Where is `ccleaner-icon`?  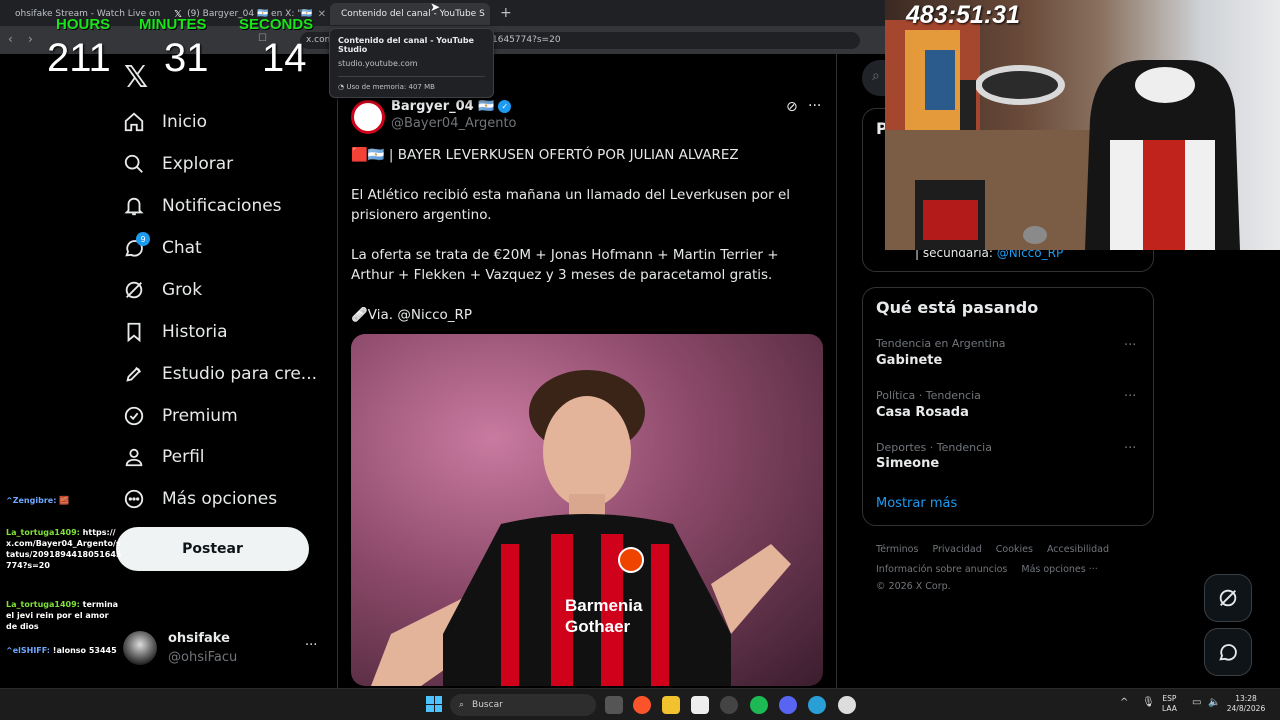
ccleaner-icon is located at coordinates (817, 705).